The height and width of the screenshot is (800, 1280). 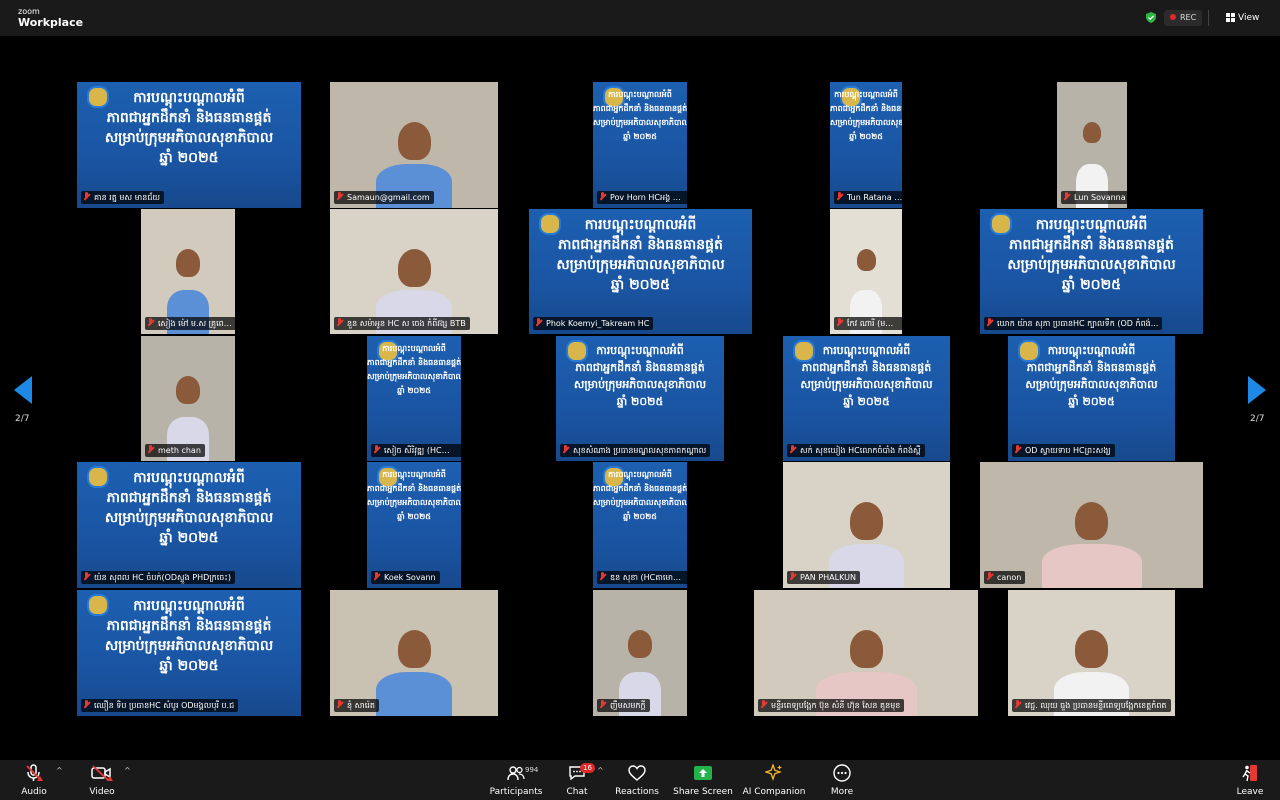 I want to click on recording-indicator: REC, so click(x=1183, y=18).